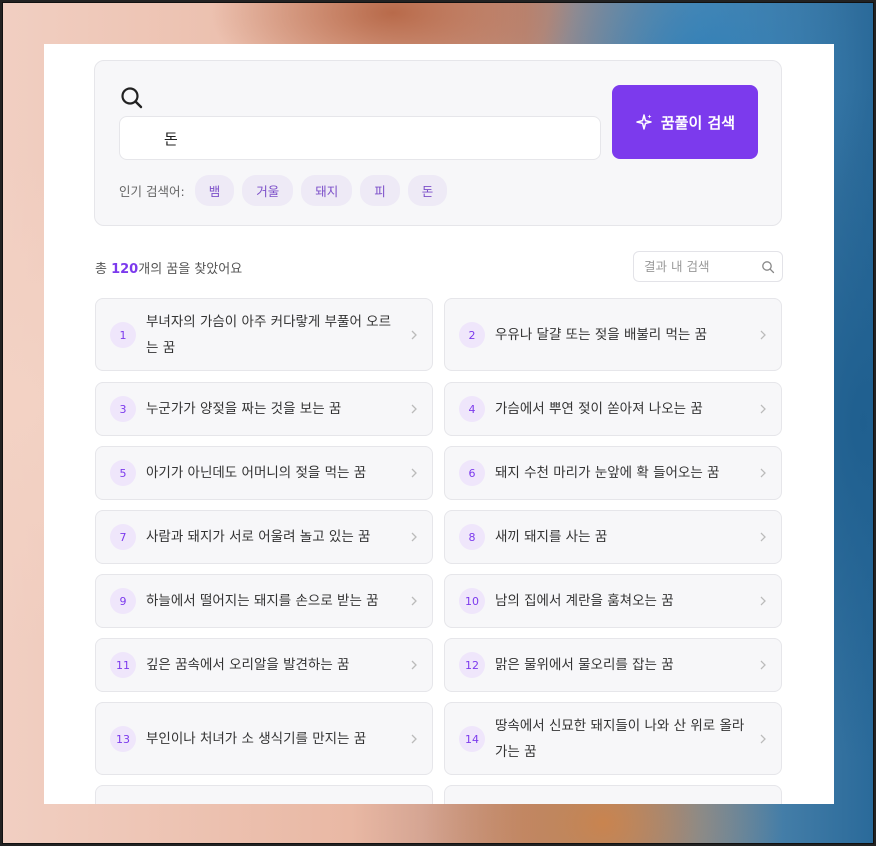 The image size is (876, 846). I want to click on item-title: 누군가가 양젖을 짜는 것을 보는 꿈, so click(244, 409).